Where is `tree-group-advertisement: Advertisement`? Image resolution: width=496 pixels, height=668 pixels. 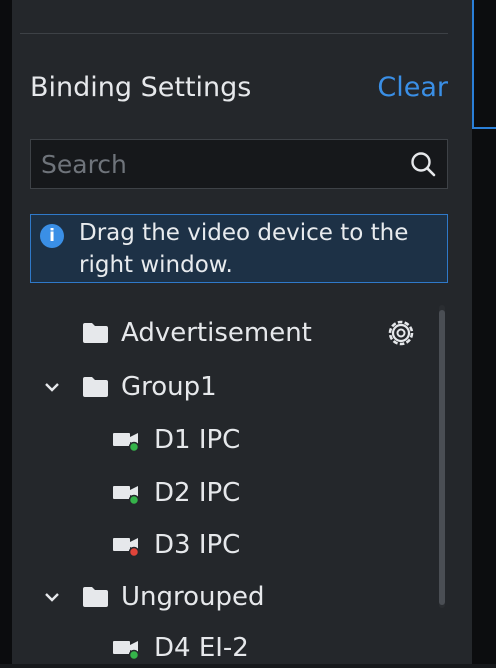 tree-group-advertisement: Advertisement is located at coordinates (197, 333).